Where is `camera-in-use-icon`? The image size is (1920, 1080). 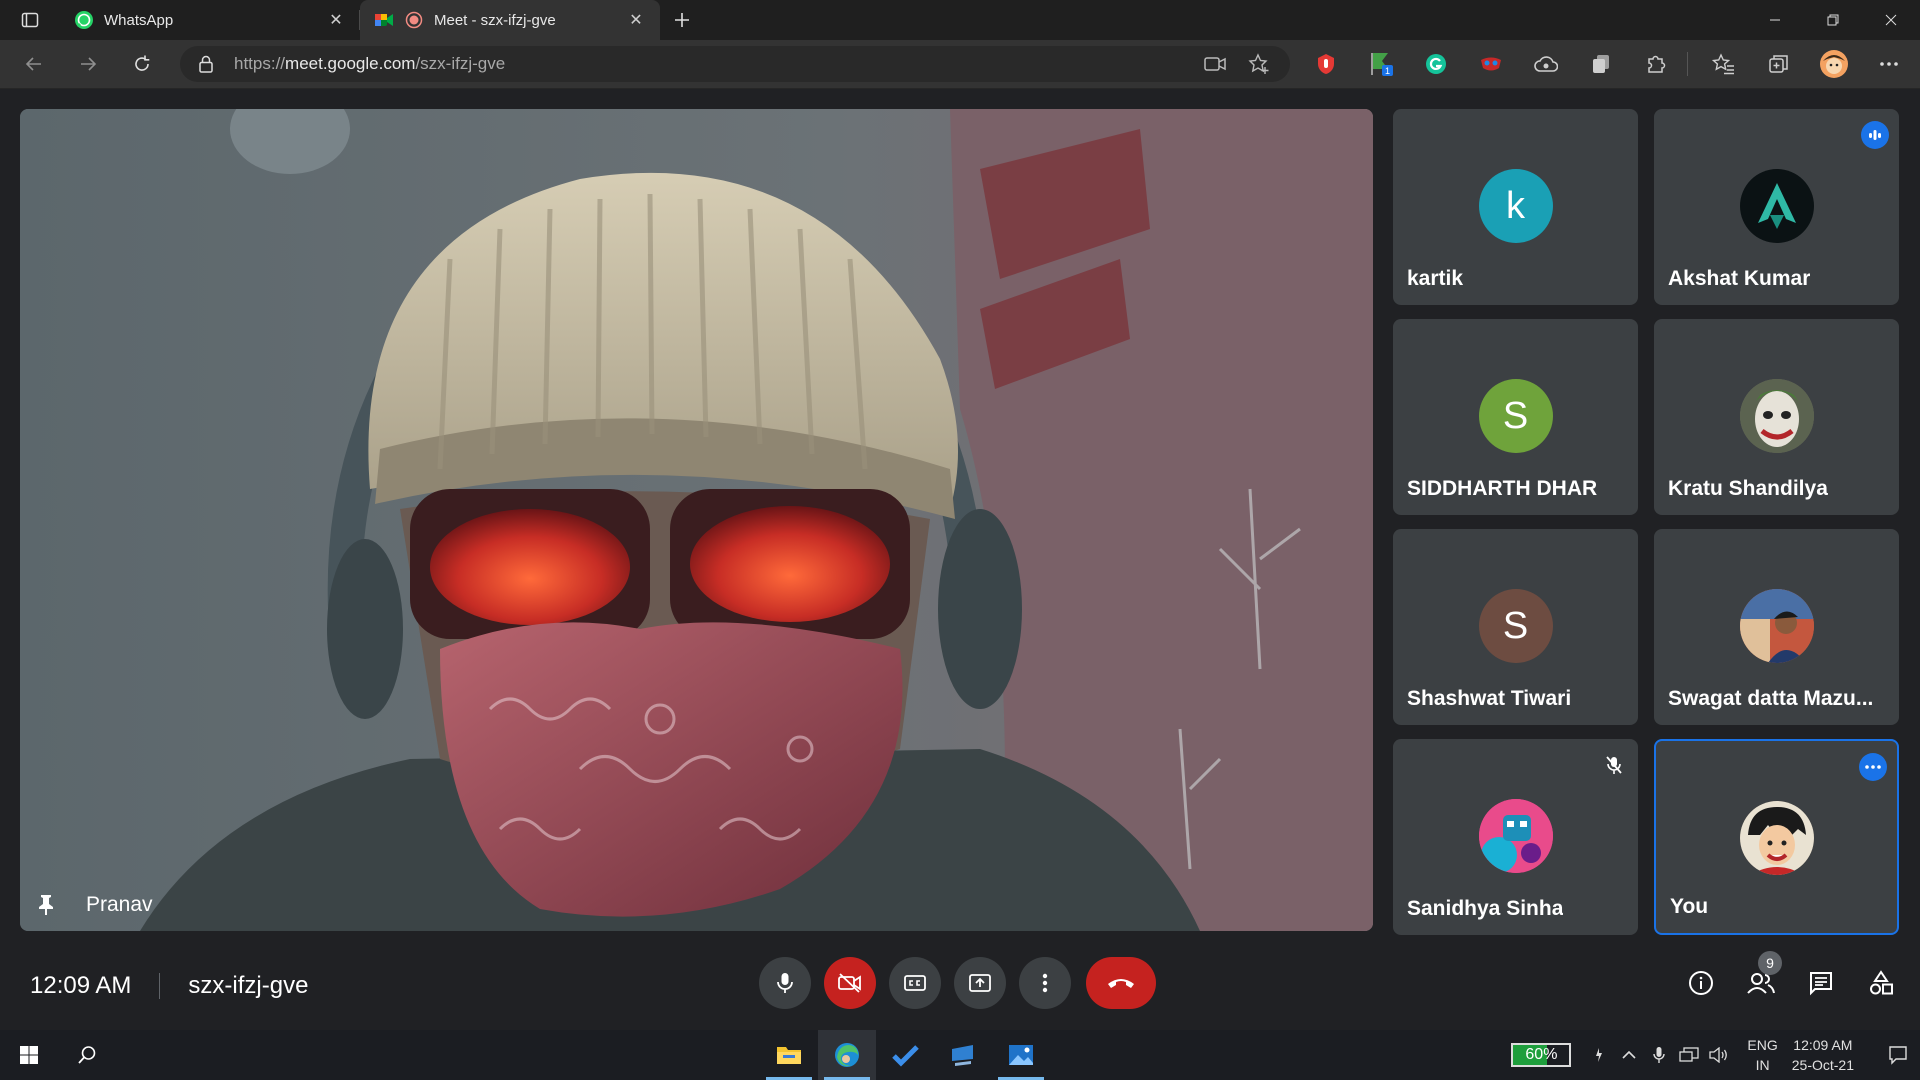 camera-in-use-icon is located at coordinates (1215, 64).